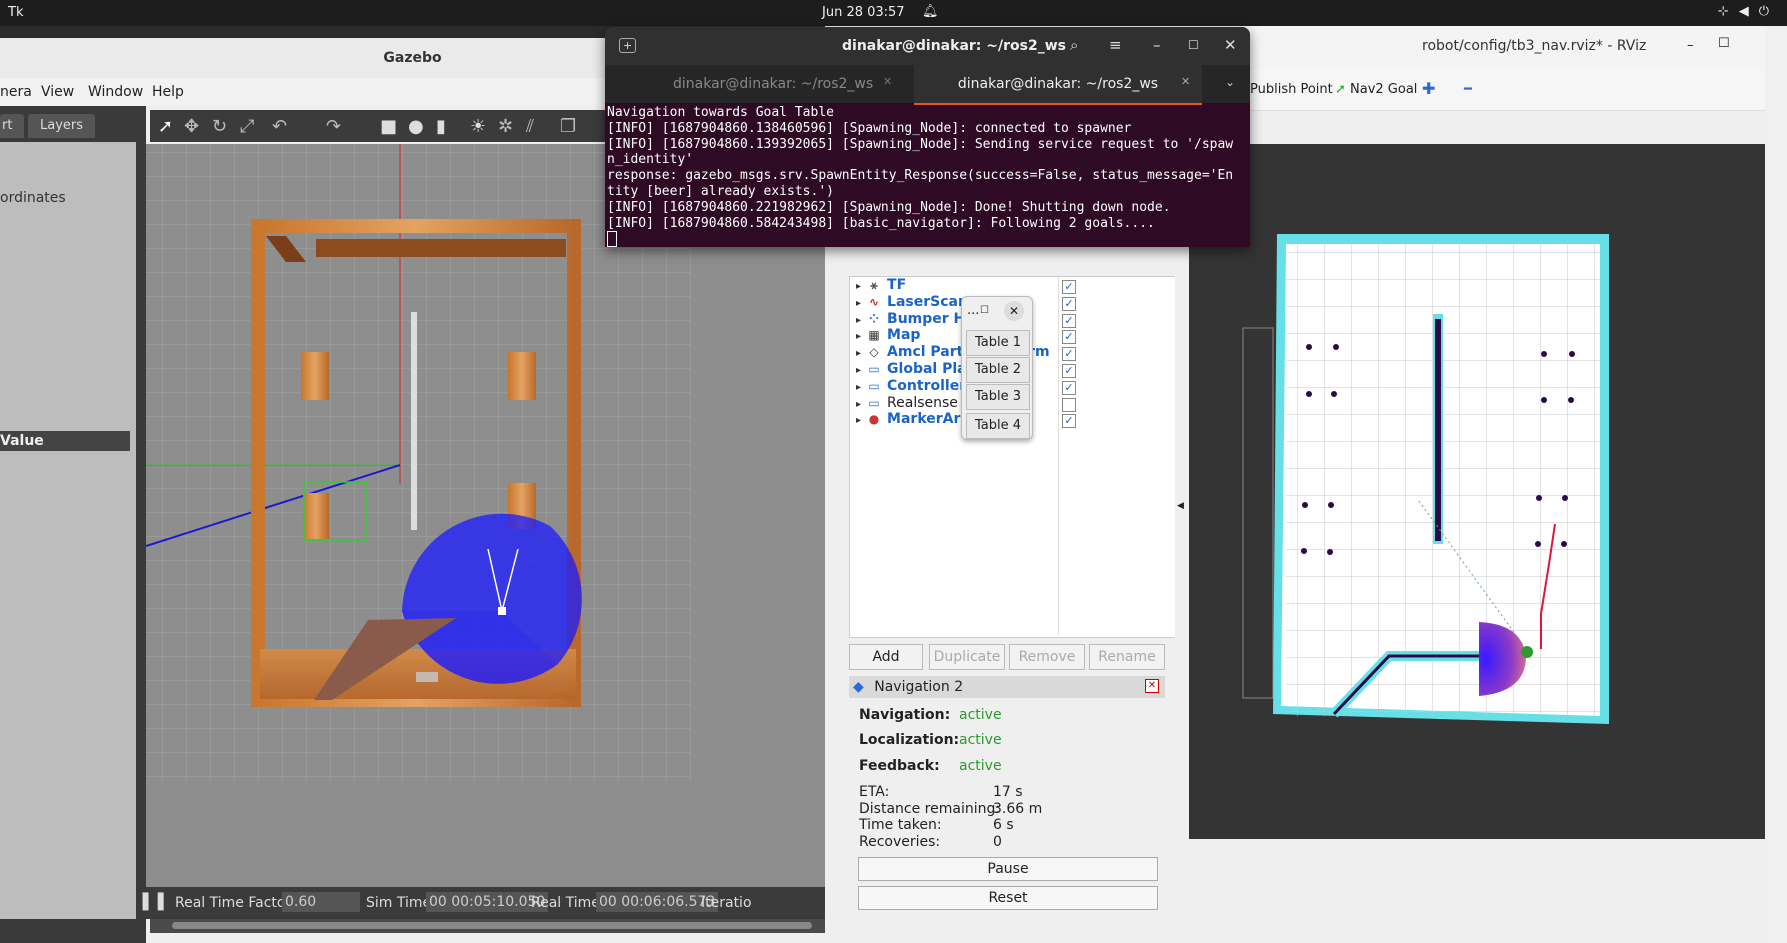  Describe the element at coordinates (998, 343) in the screenshot. I see `table-1-button: Table 1` at that location.